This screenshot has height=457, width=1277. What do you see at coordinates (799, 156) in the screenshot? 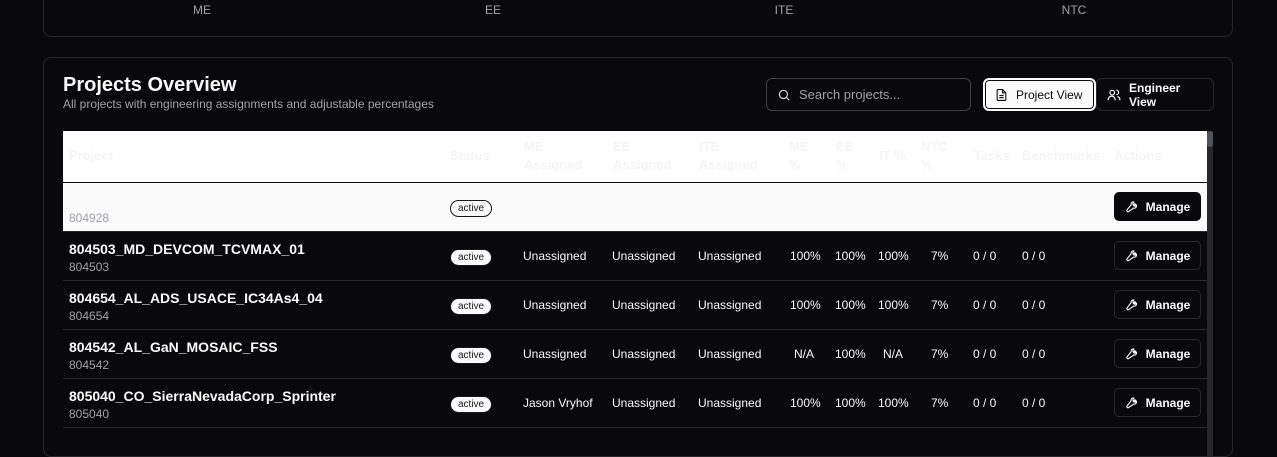
I see `column-header-me-pct: ME%` at bounding box center [799, 156].